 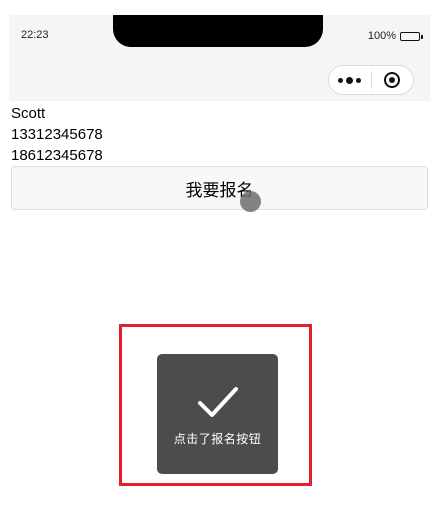 What do you see at coordinates (35, 35) in the screenshot?
I see `status-time: 22:23` at bounding box center [35, 35].